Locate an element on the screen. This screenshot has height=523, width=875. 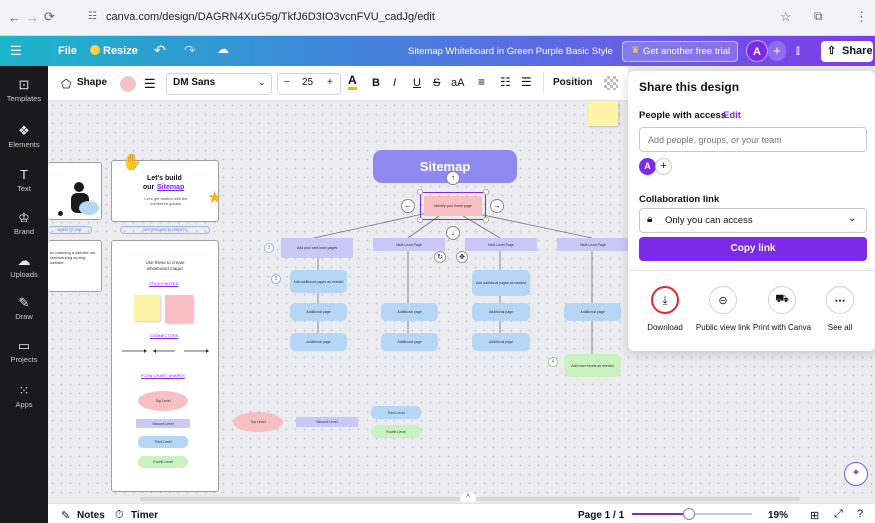
sidebar-item-text: T Text is located at coordinates (24, 181).